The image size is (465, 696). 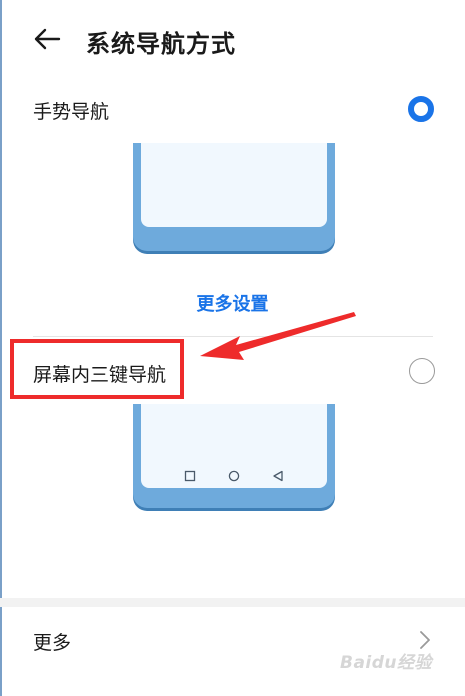 What do you see at coordinates (234, 458) in the screenshot?
I see `three-key-nav-illustration` at bounding box center [234, 458].